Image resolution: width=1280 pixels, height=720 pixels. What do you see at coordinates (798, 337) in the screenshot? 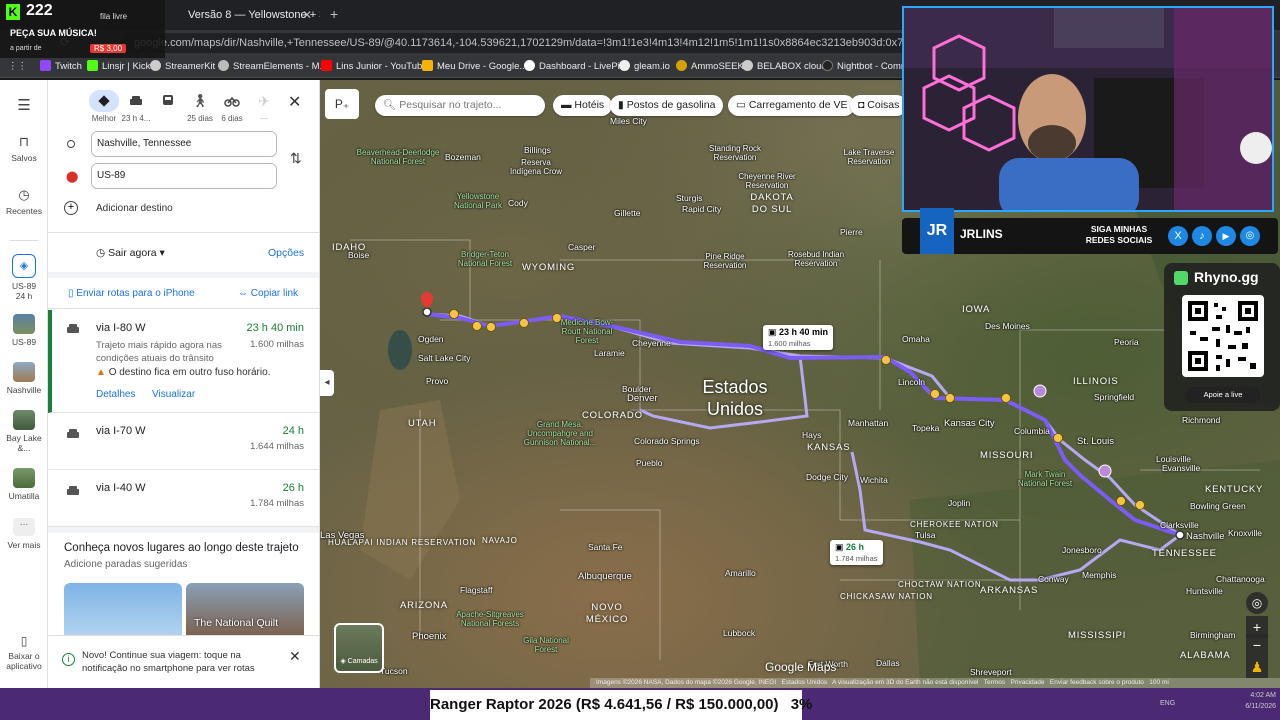
I see `route-badge-main: ▣ 23 h 40 min 1.600 milhas` at bounding box center [798, 337].